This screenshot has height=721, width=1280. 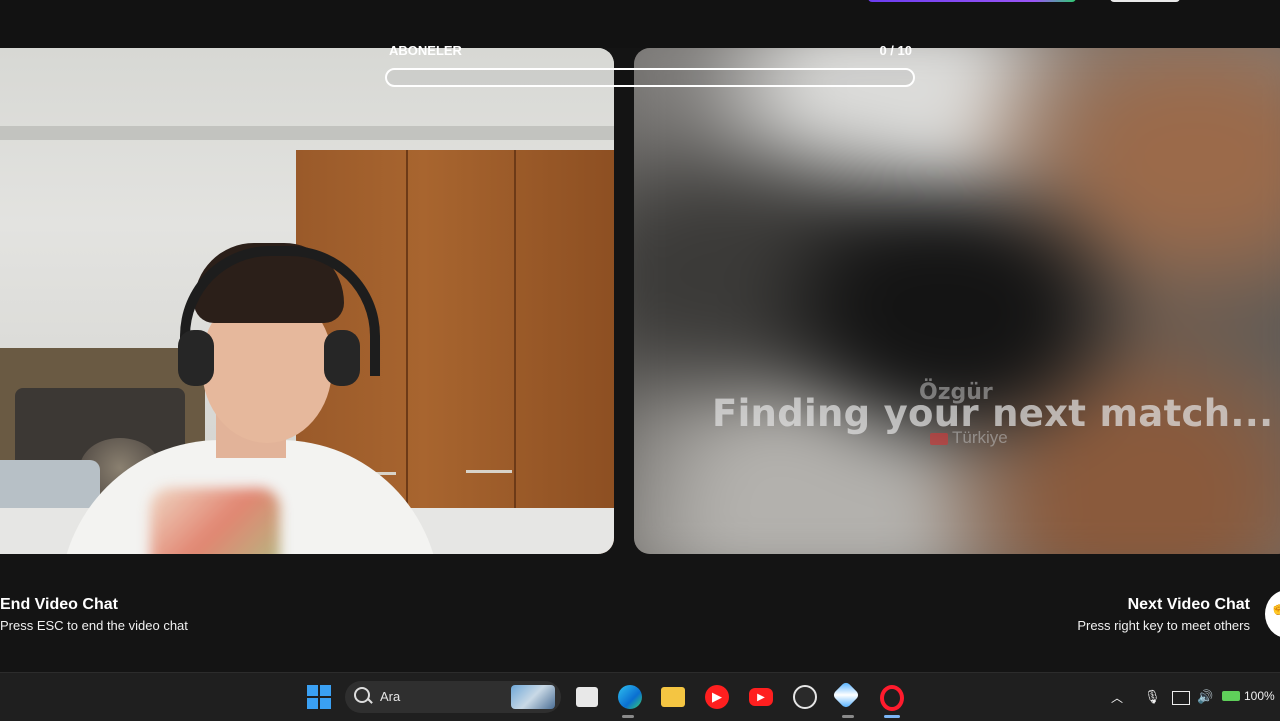 What do you see at coordinates (630, 697) in the screenshot?
I see `edge-icon` at bounding box center [630, 697].